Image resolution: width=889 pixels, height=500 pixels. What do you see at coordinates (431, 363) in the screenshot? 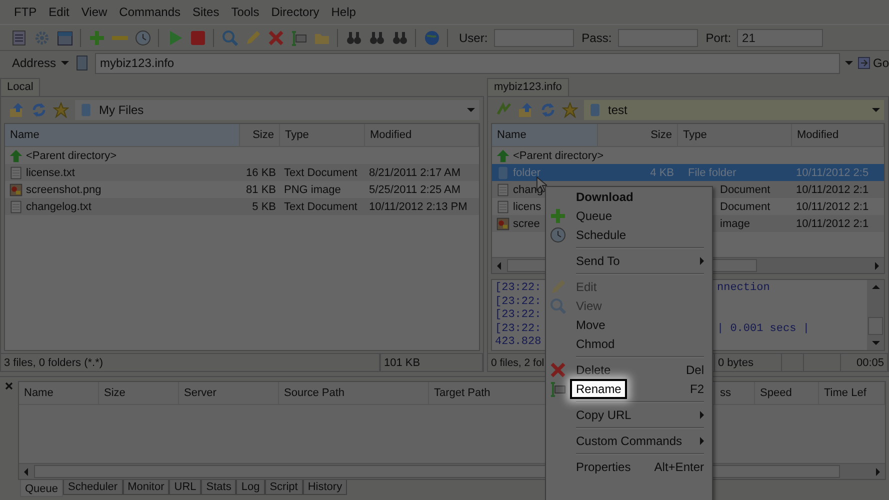
I see `total-size: 101 KB` at bounding box center [431, 363].